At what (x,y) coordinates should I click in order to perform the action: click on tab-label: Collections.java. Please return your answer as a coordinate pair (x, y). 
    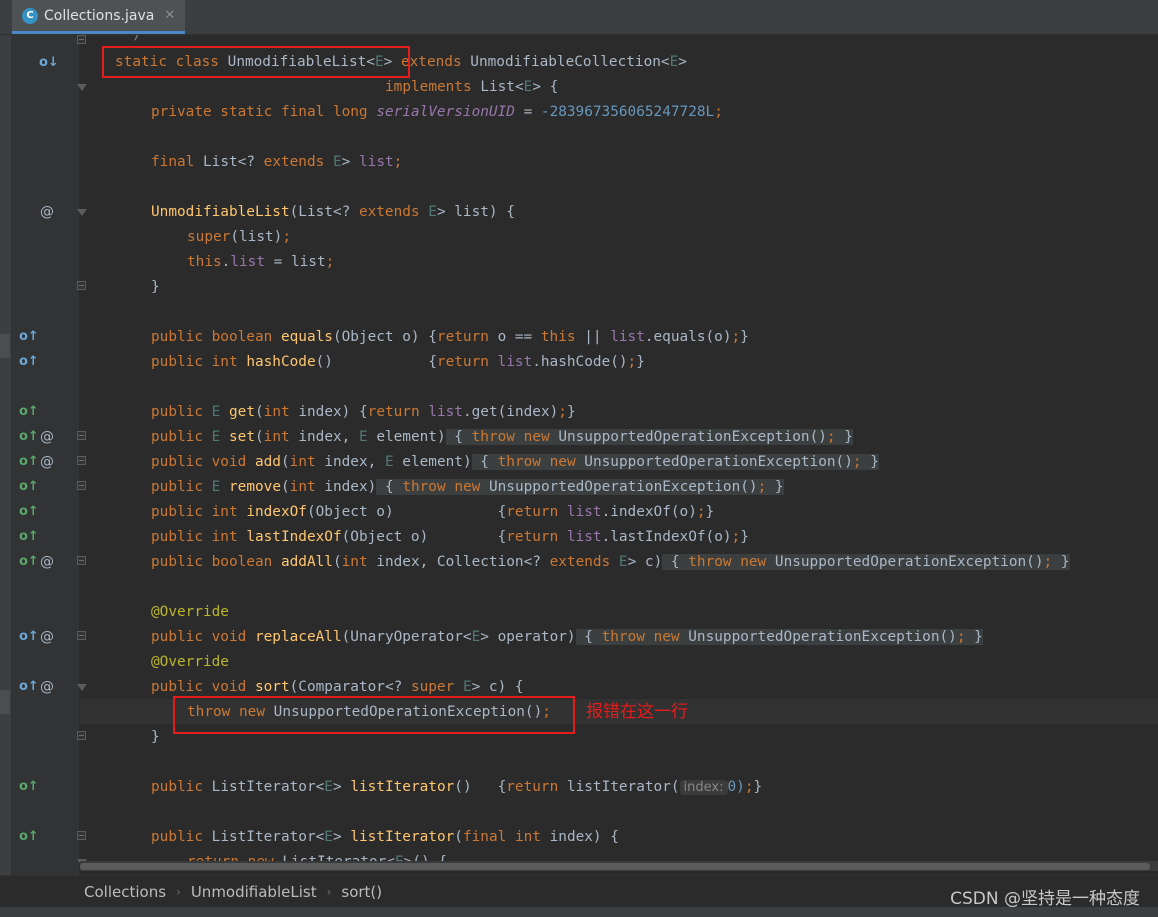
    Looking at the image, I should click on (99, 15).